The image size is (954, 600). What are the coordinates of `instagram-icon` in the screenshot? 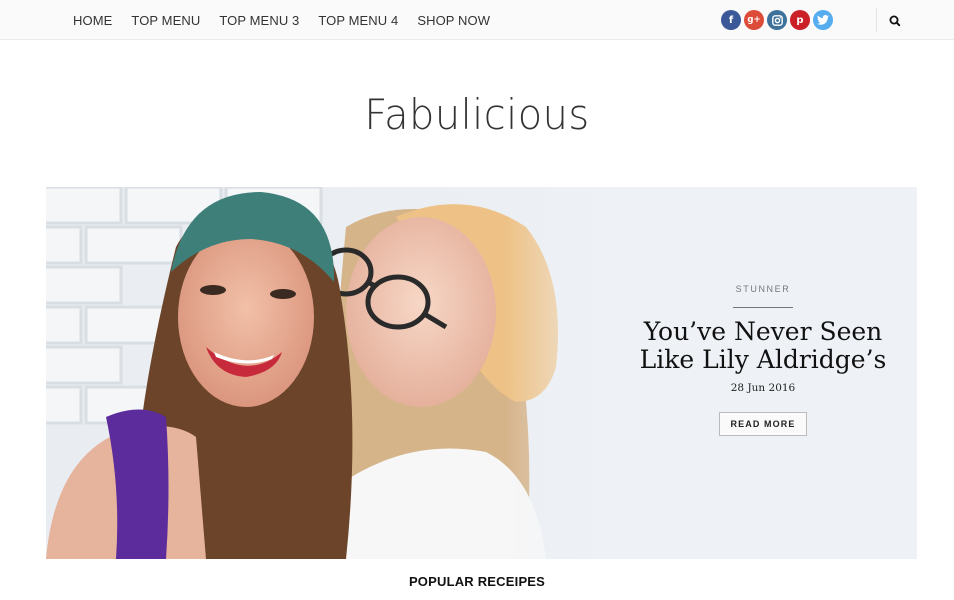 It's located at (777, 20).